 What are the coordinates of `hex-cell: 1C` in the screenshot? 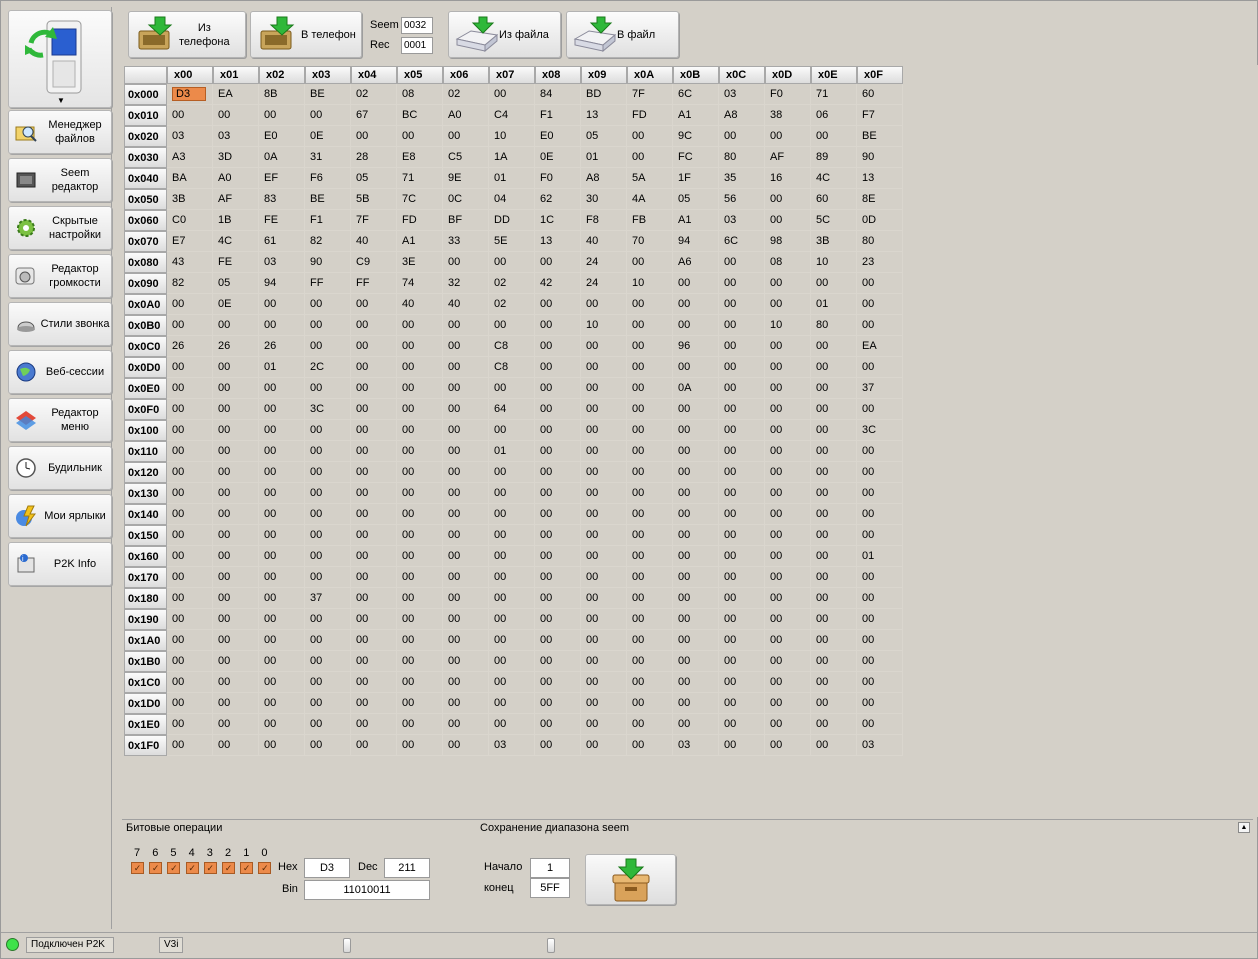 It's located at (558, 220).